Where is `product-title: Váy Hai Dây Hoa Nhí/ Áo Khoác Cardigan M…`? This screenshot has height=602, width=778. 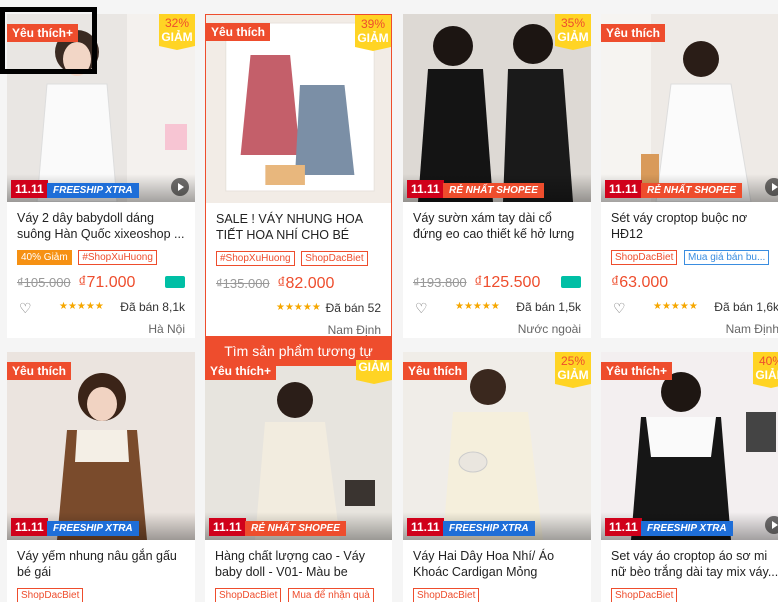
product-title: Váy Hai Dây Hoa Nhí/ Áo Khoác Cardigan M… is located at coordinates (484, 564).